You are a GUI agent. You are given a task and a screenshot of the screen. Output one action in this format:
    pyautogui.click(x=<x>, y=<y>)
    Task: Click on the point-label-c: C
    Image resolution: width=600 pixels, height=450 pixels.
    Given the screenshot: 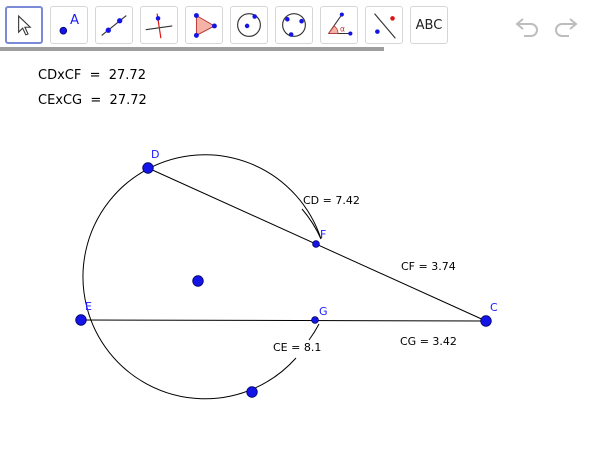 What is the action you would take?
    pyautogui.click(x=494, y=307)
    